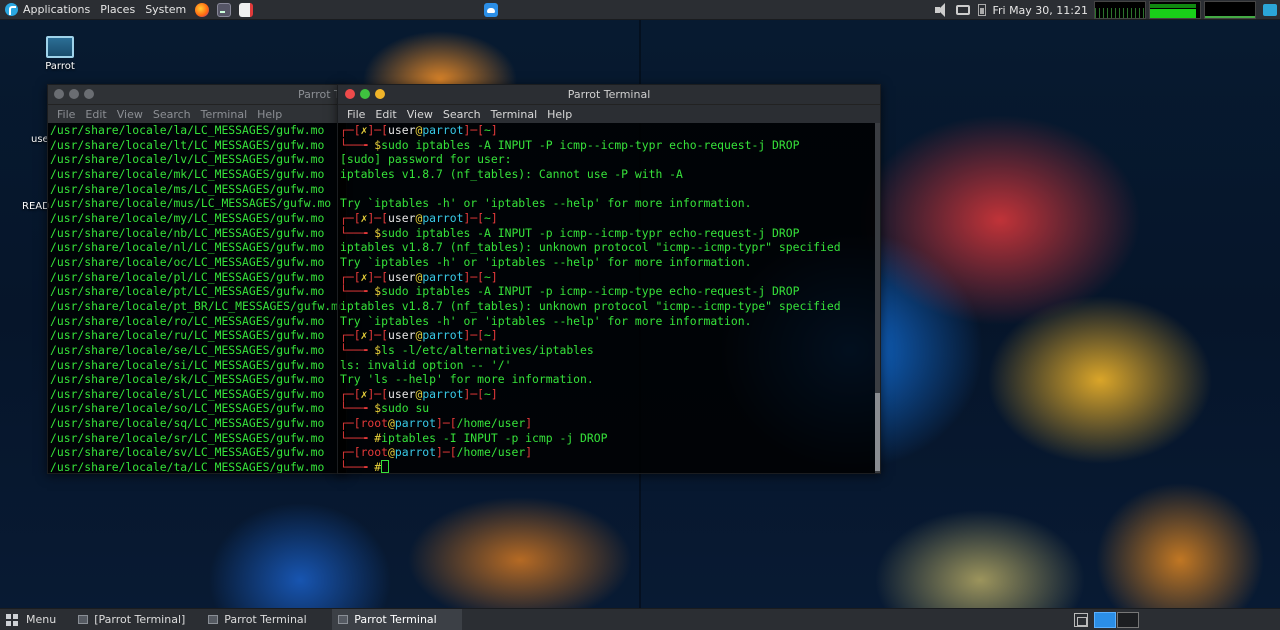  I want to click on trash-icon, so click(1081, 620).